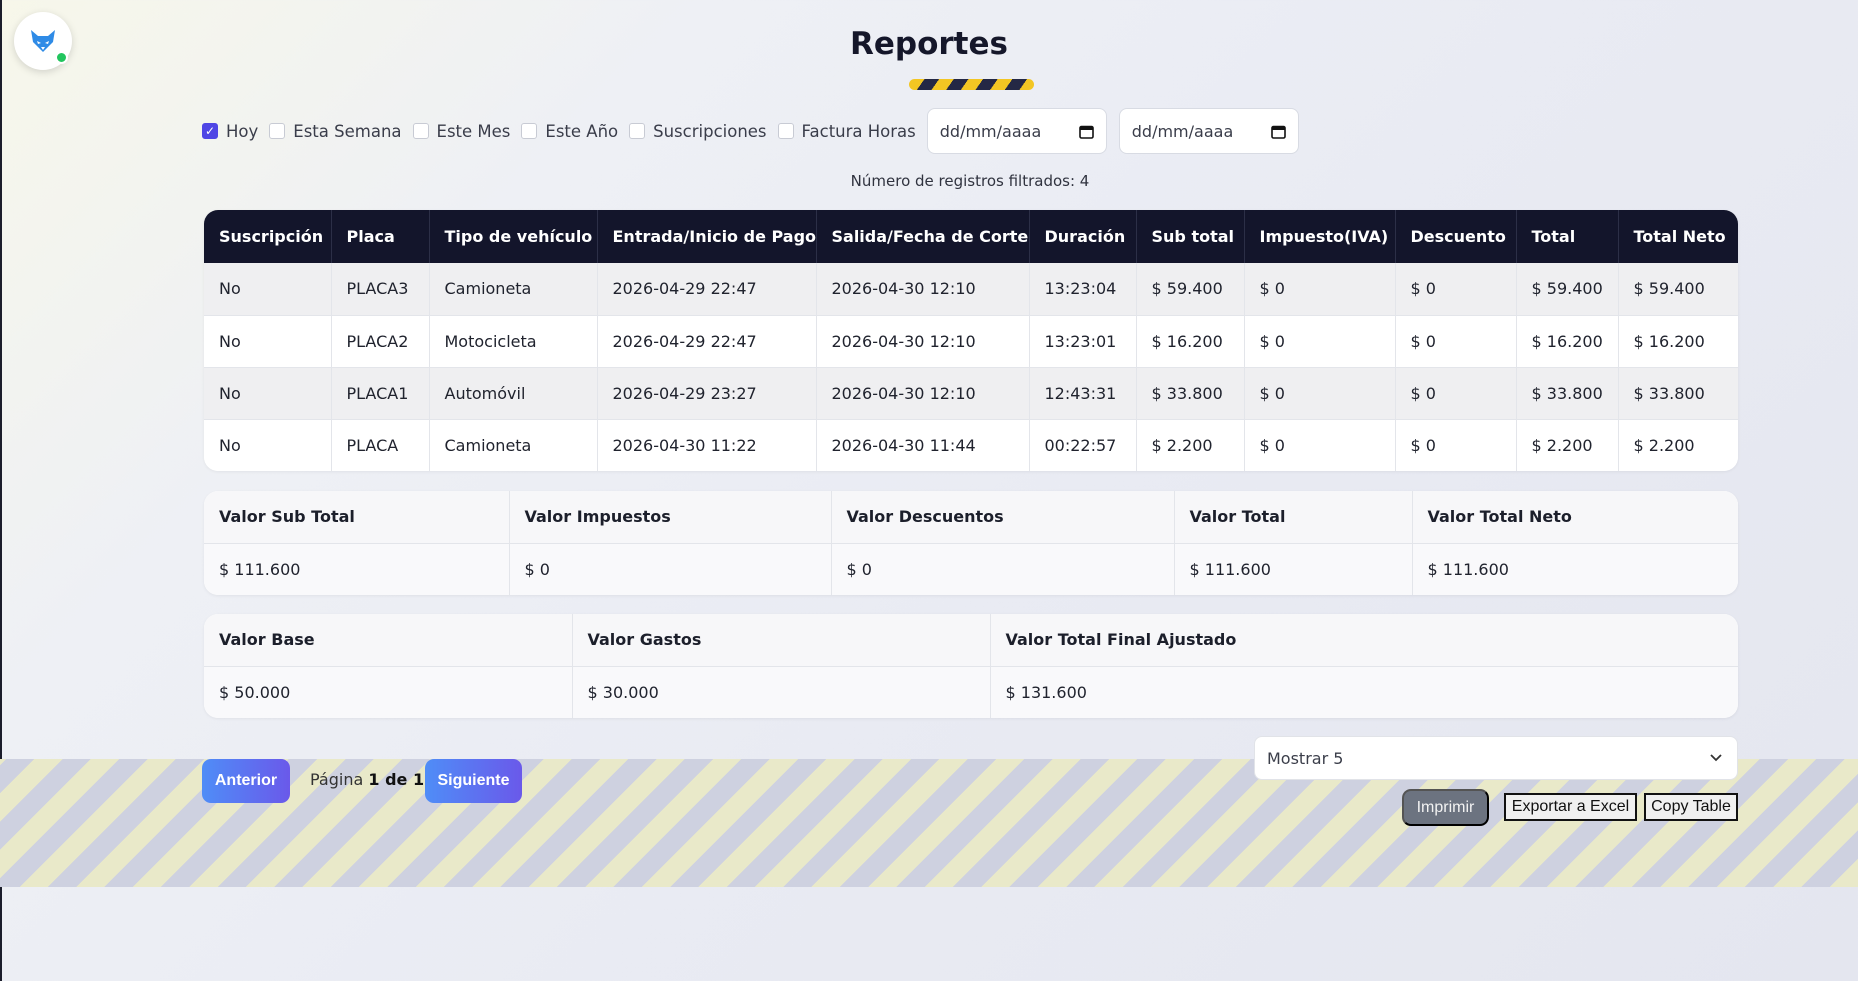  Describe the element at coordinates (210, 131) in the screenshot. I see `checkbox-hoy` at that location.